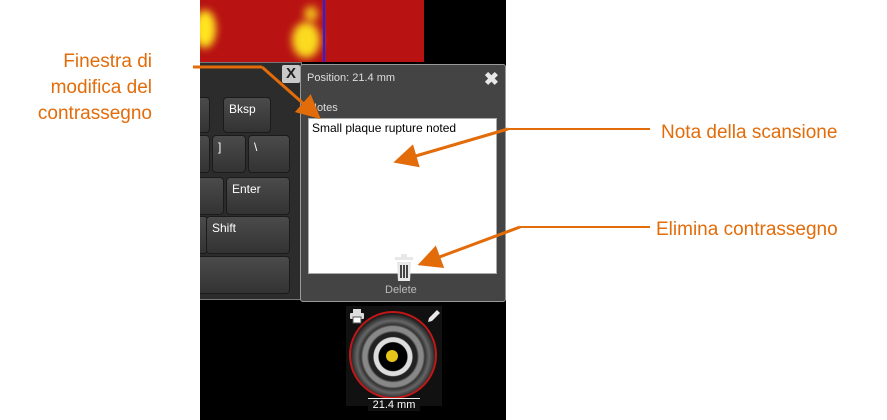 The image size is (887, 420). What do you see at coordinates (491, 79) in the screenshot?
I see `close-icon: ✖` at bounding box center [491, 79].